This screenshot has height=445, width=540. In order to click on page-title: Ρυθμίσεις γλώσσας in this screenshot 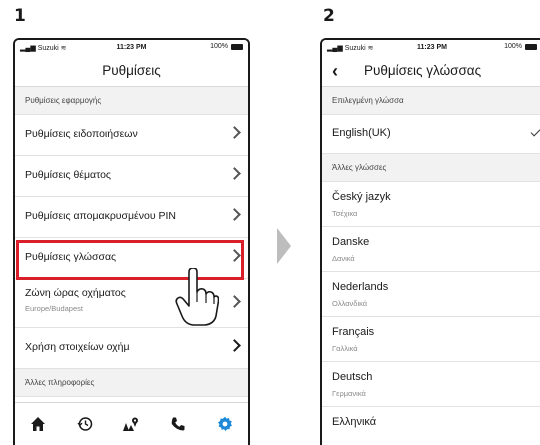, I will do `click(423, 70)`.